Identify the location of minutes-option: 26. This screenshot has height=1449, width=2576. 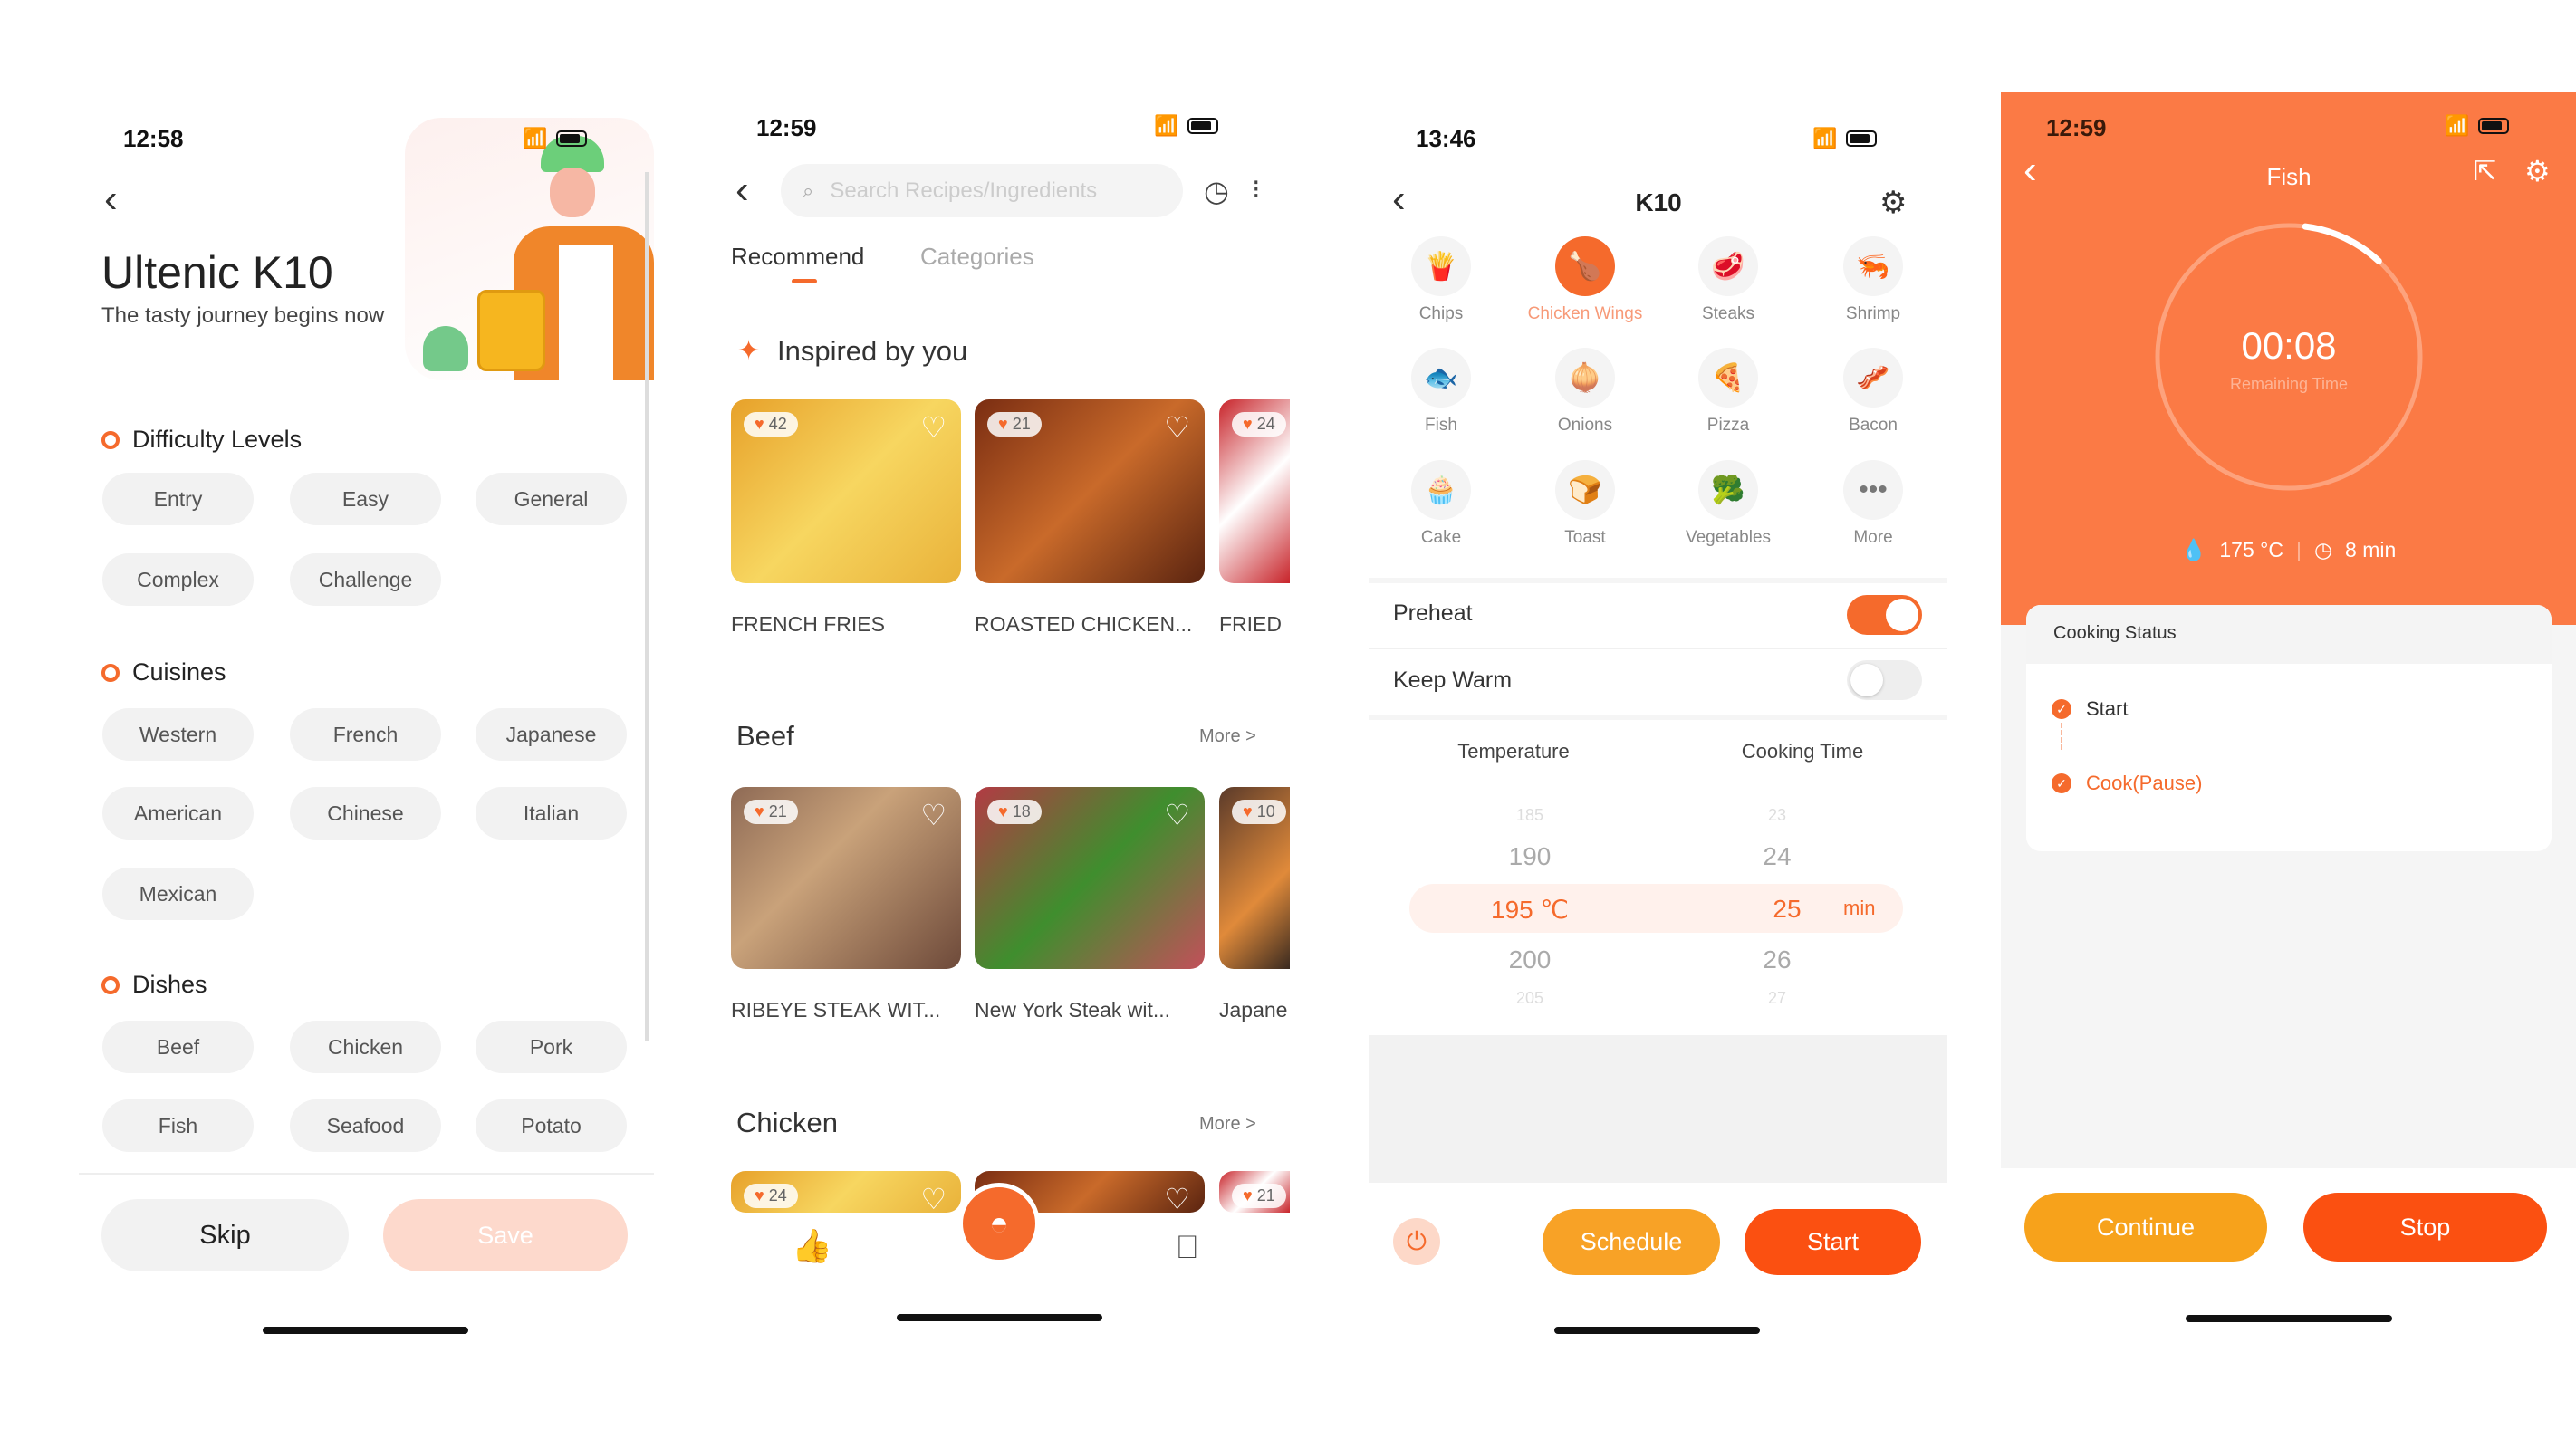
(1777, 959).